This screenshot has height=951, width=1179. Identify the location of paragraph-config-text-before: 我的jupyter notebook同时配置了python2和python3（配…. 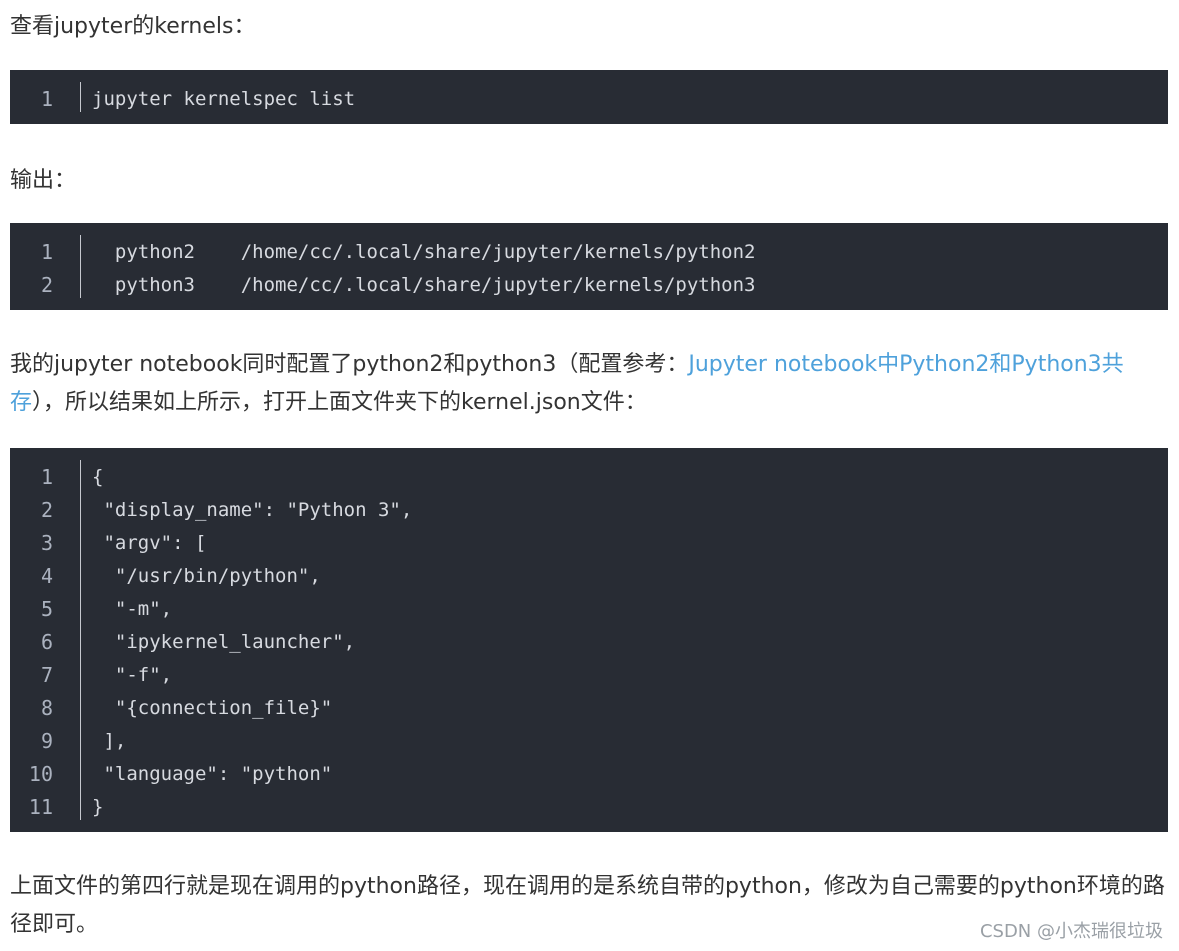
(349, 364).